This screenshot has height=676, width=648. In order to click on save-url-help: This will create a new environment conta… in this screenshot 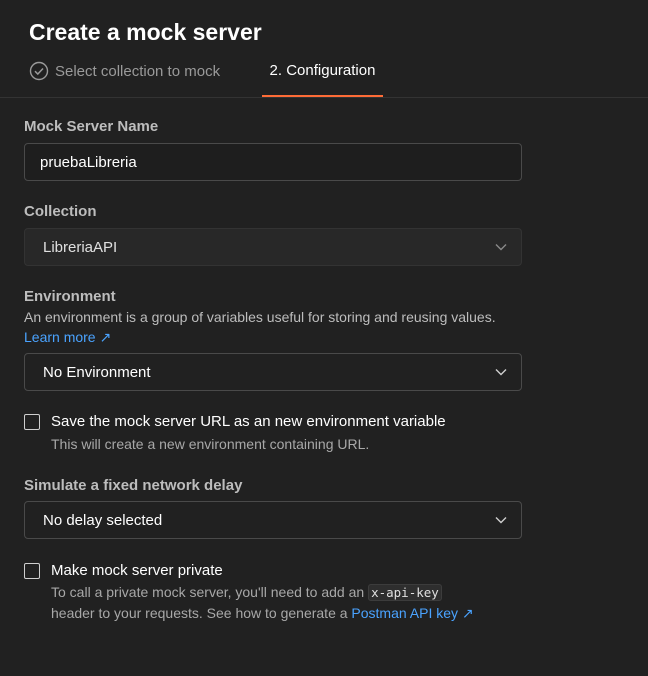, I will do `click(210, 444)`.